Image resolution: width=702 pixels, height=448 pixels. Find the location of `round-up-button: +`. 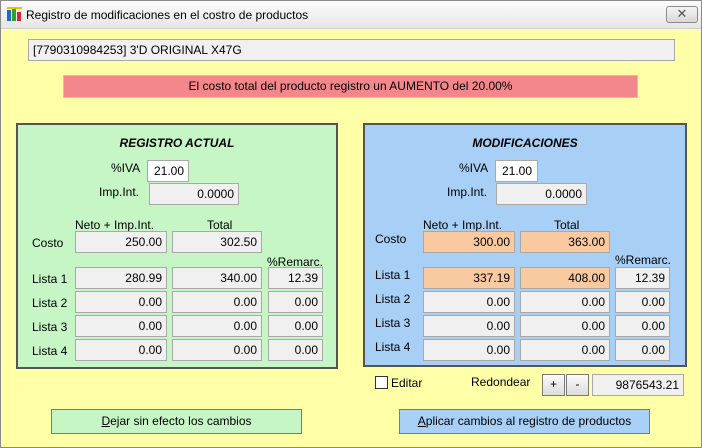

round-up-button: + is located at coordinates (553, 385).